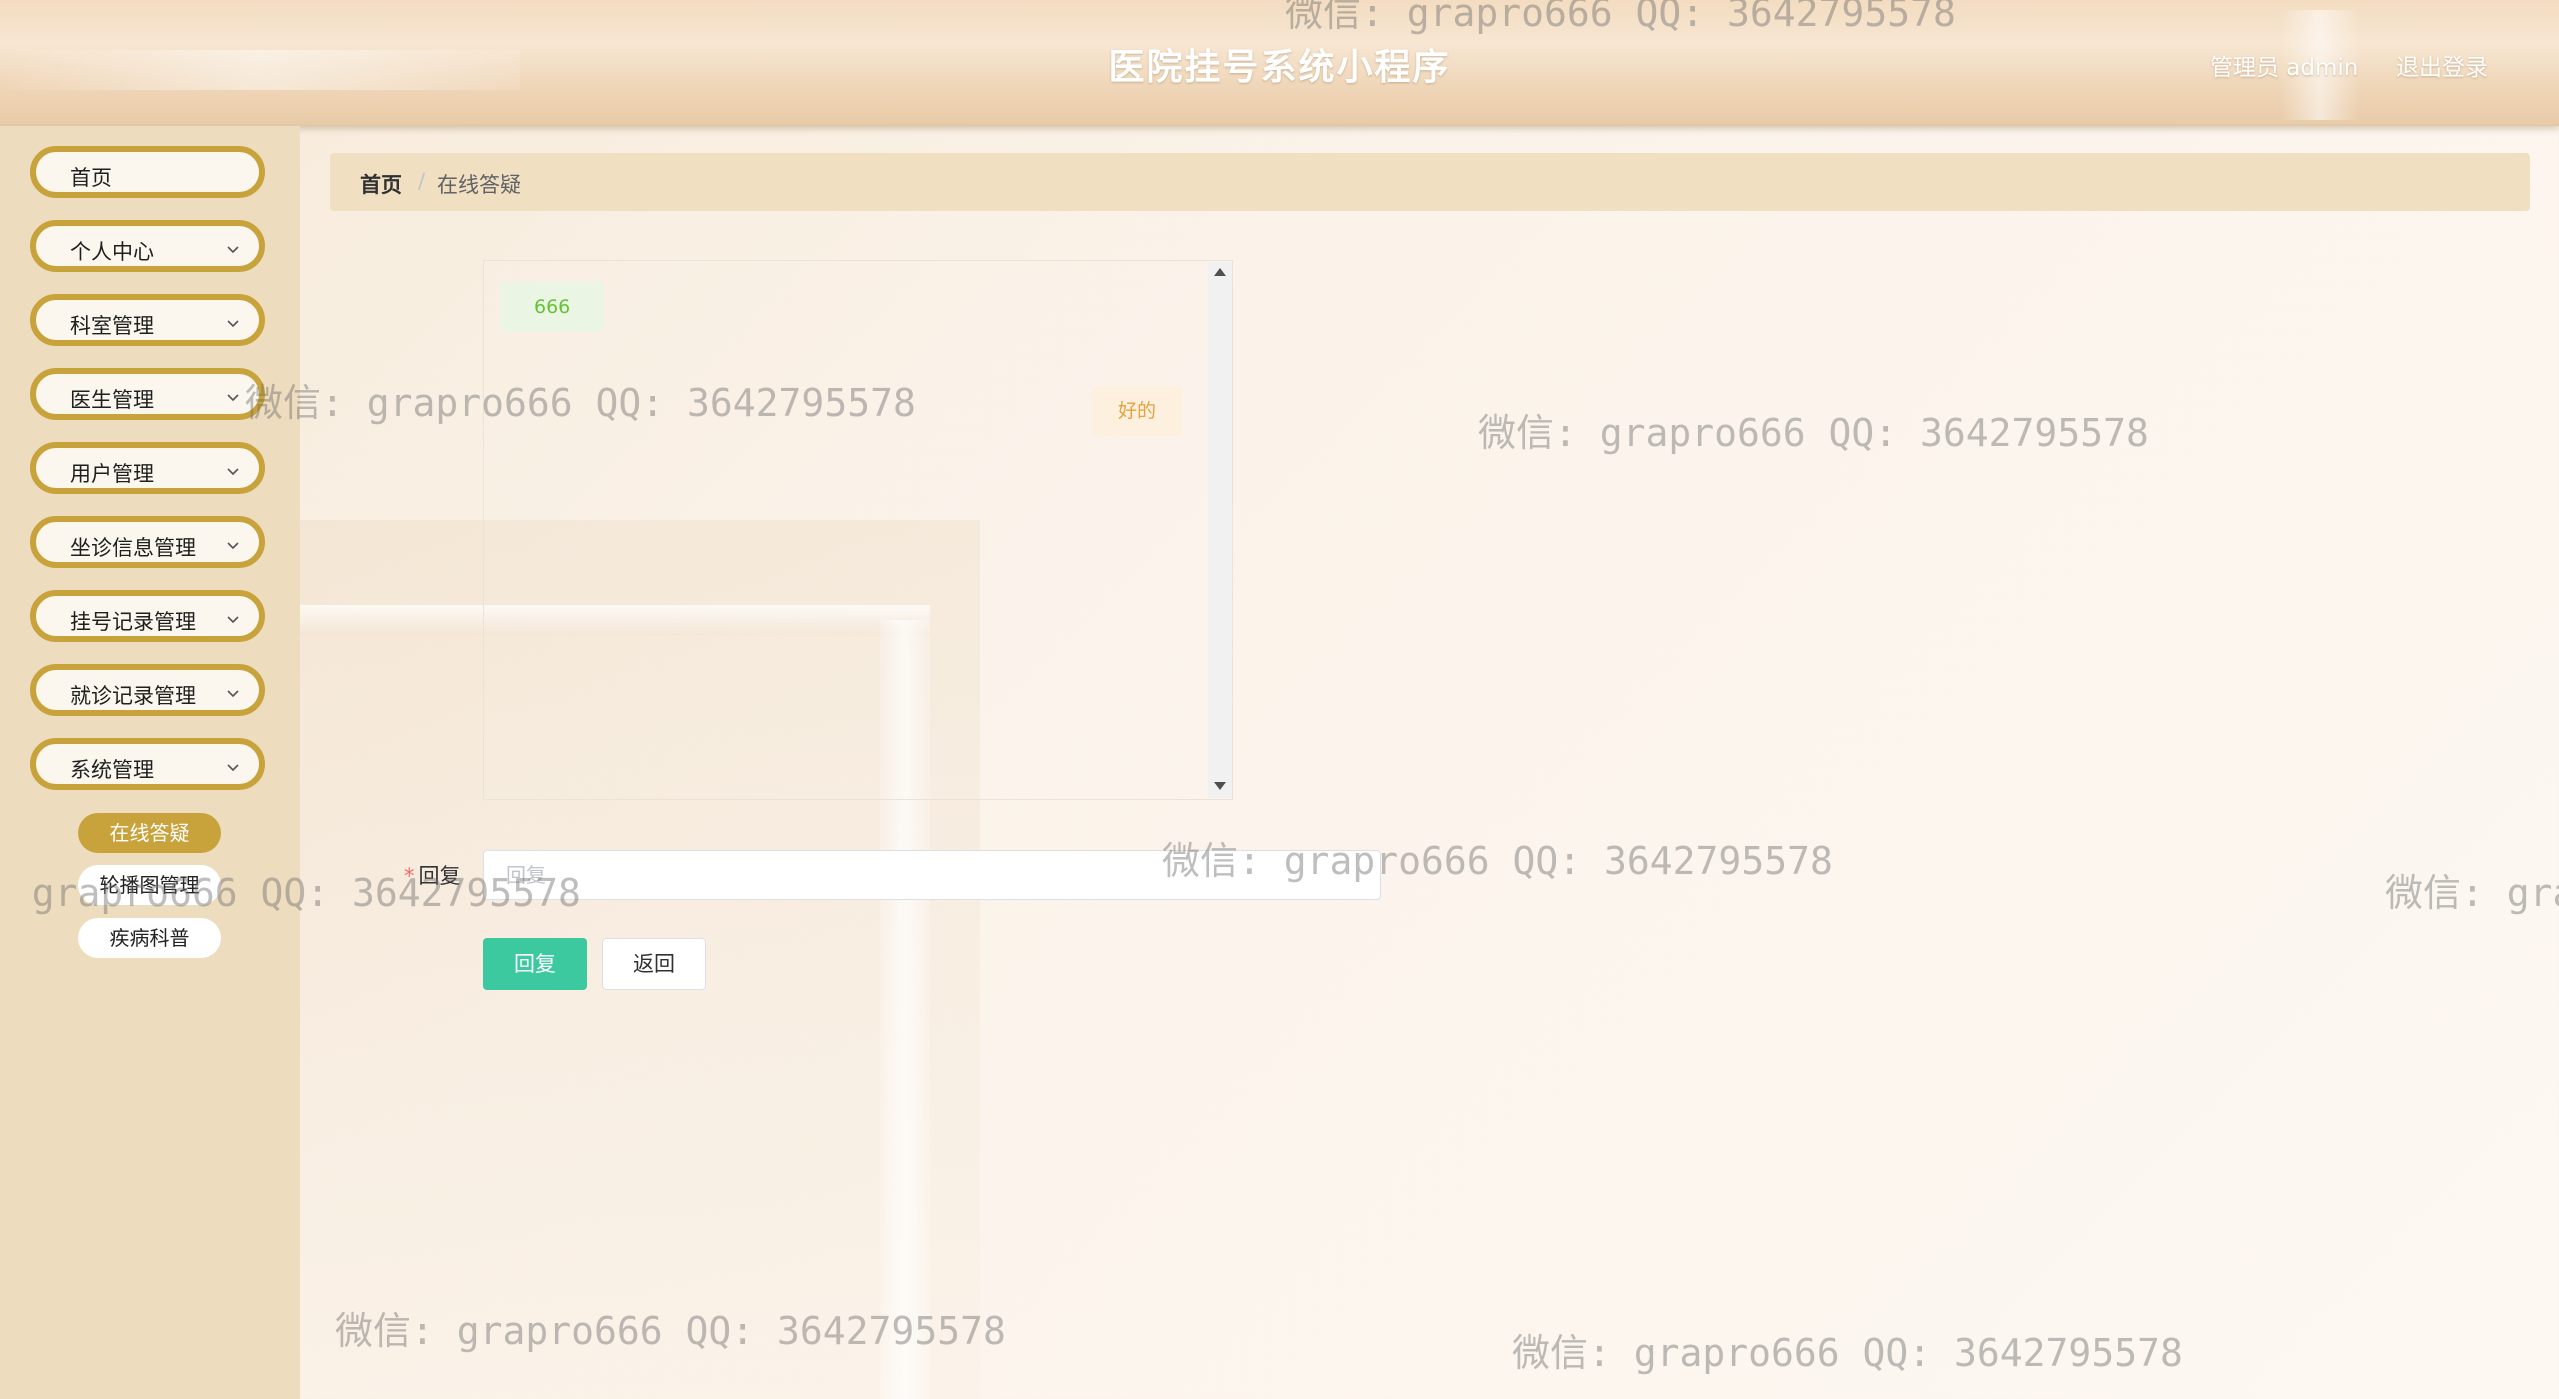  Describe the element at coordinates (112, 326) in the screenshot. I see `sidebar-item-label: 科室管理` at that location.